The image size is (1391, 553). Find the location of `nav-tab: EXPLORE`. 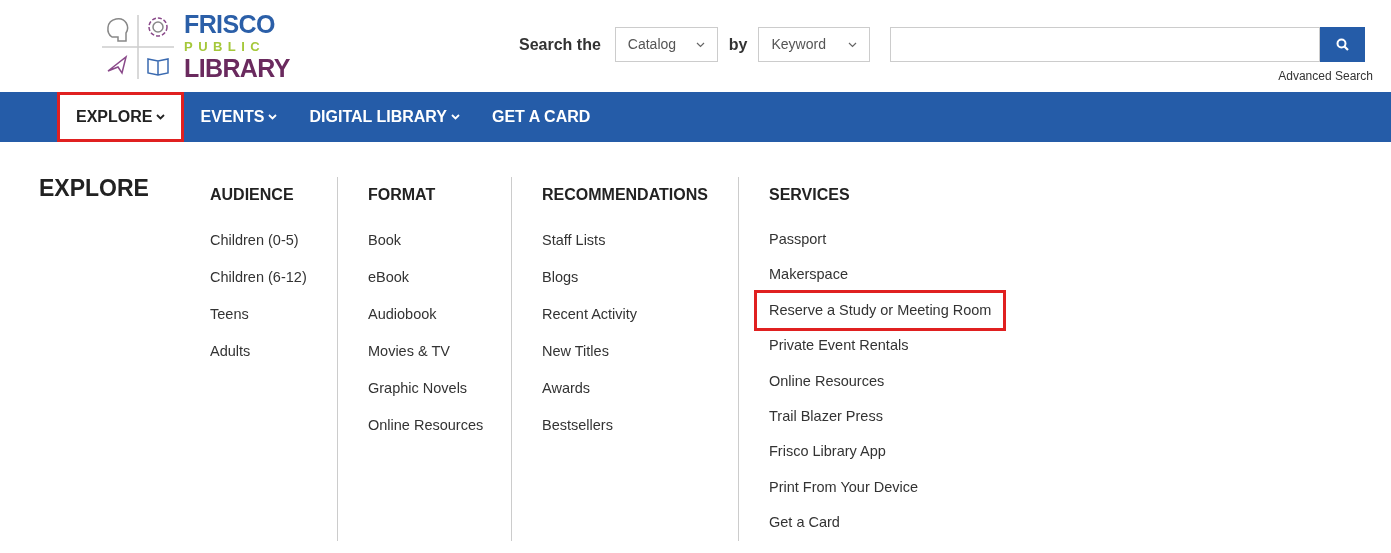

nav-tab: EXPLORE is located at coordinates (121, 117).